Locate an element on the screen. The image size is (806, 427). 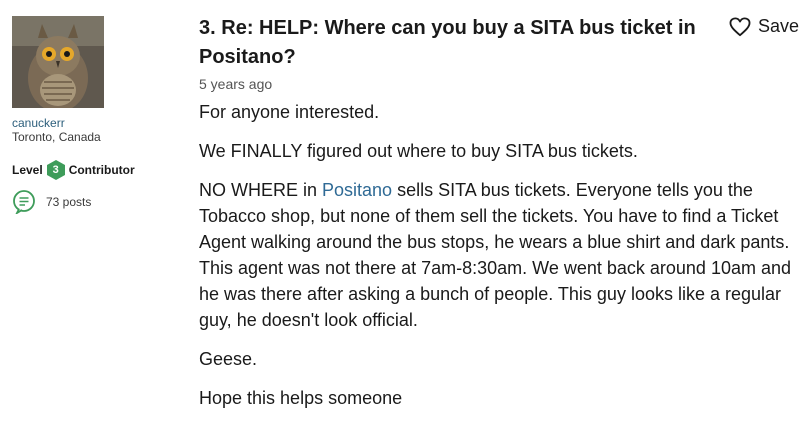
heart-icon is located at coordinates (740, 26).